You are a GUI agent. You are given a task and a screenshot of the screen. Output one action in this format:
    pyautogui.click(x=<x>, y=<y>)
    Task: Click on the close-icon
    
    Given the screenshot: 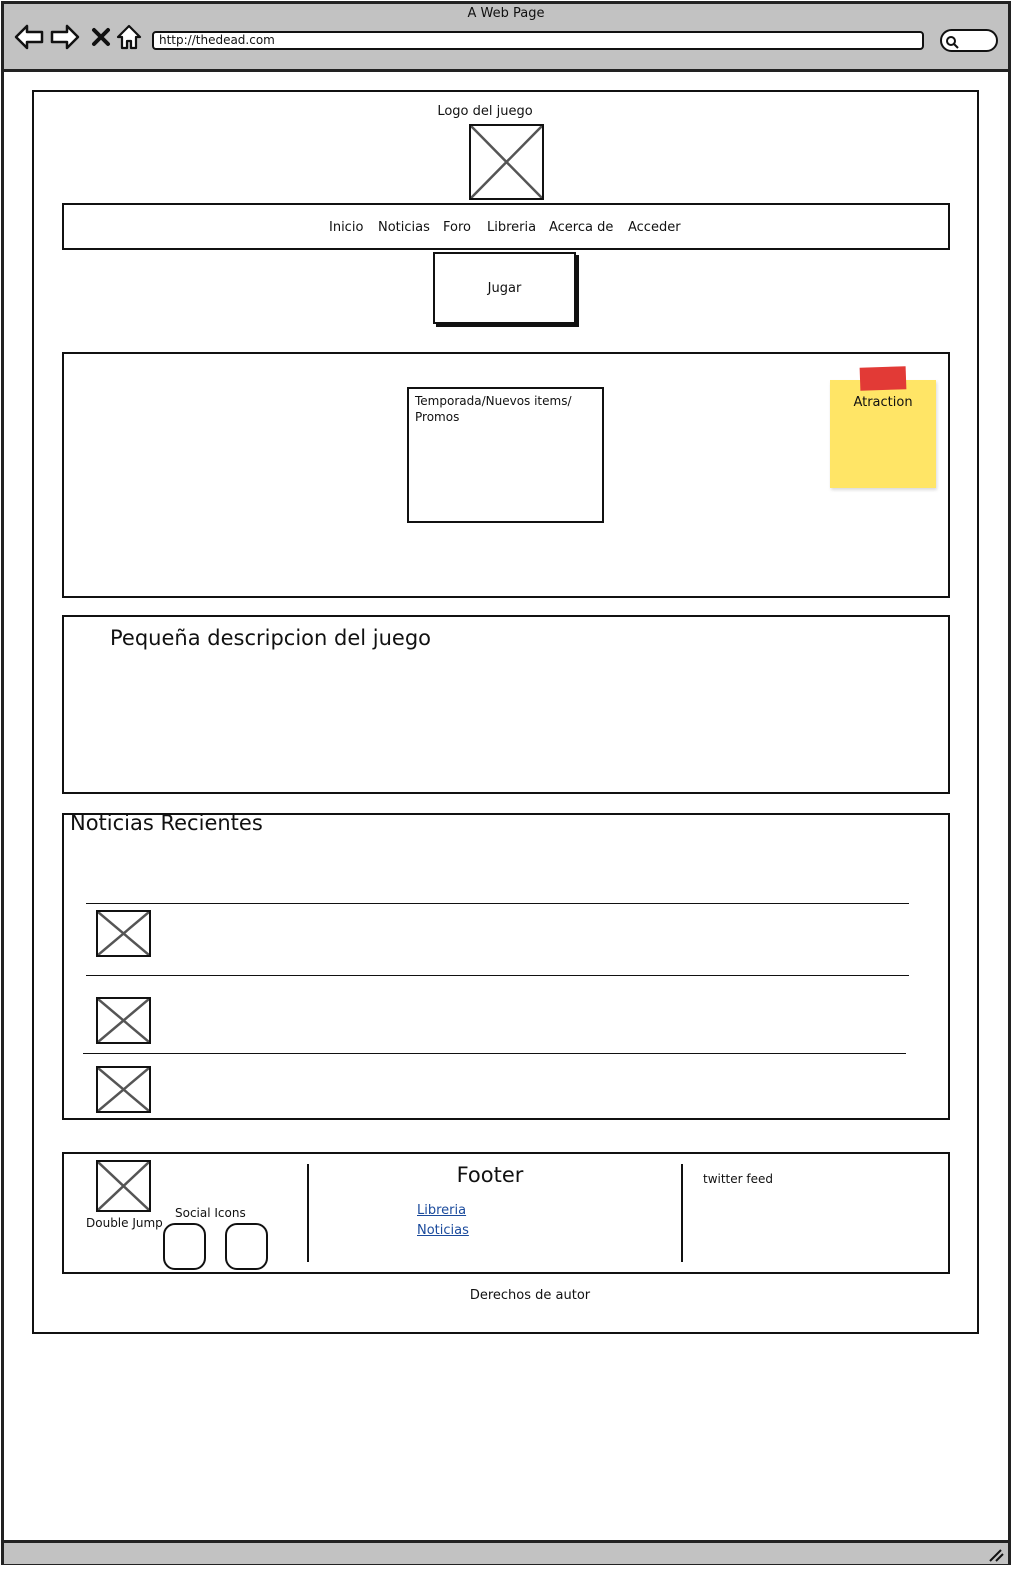 What is the action you would take?
    pyautogui.click(x=101, y=37)
    